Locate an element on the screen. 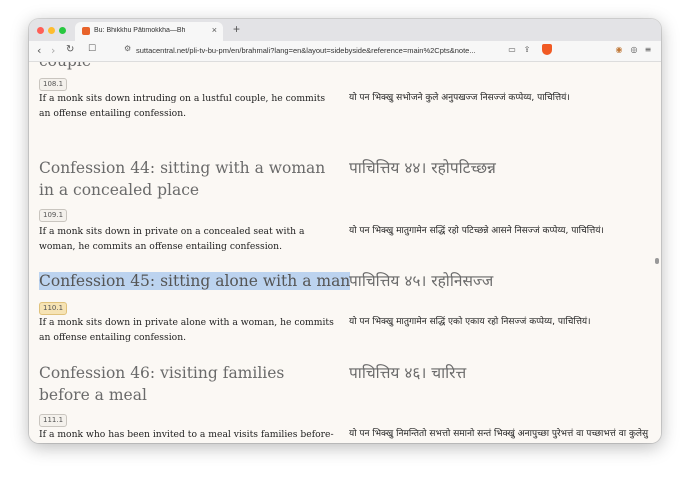 This screenshot has height=482, width=690. section-heading-english: Confession 45: sitting alone with a man is located at coordinates (195, 281).